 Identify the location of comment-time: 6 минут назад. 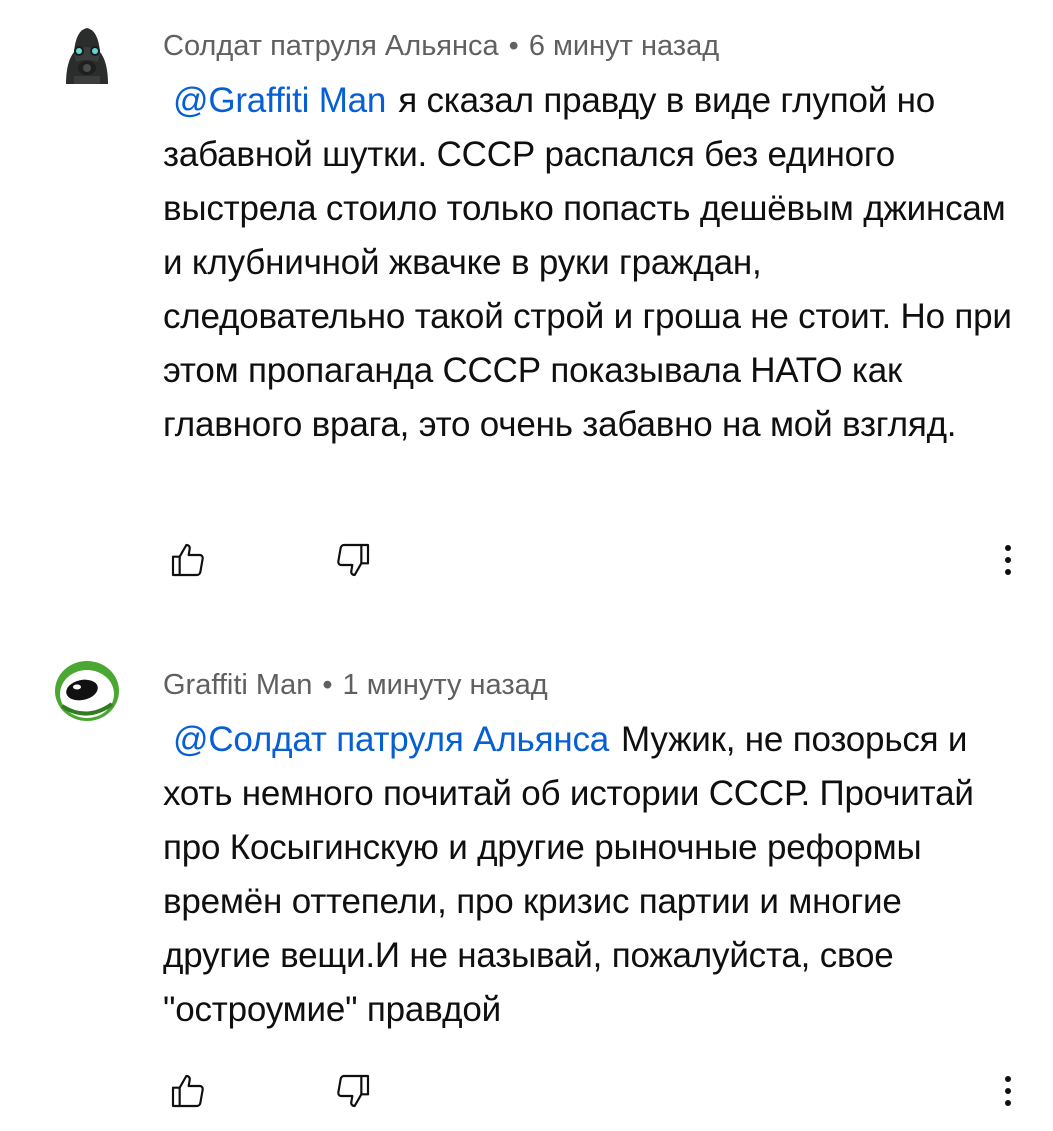
(624, 46).